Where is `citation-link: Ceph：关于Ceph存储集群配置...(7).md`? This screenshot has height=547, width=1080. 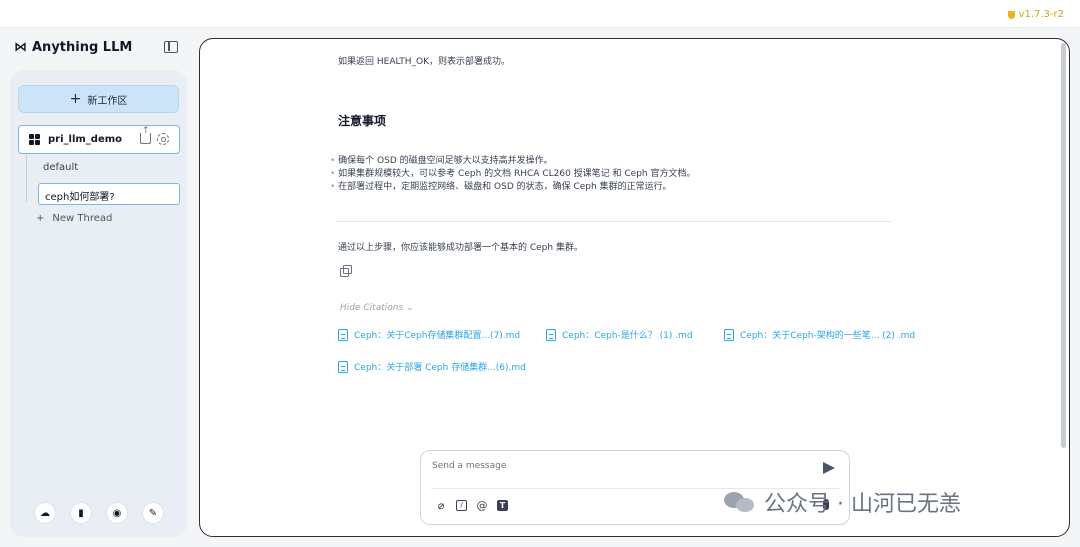 citation-link: Ceph：关于Ceph存储集群配置...(7).md is located at coordinates (429, 334).